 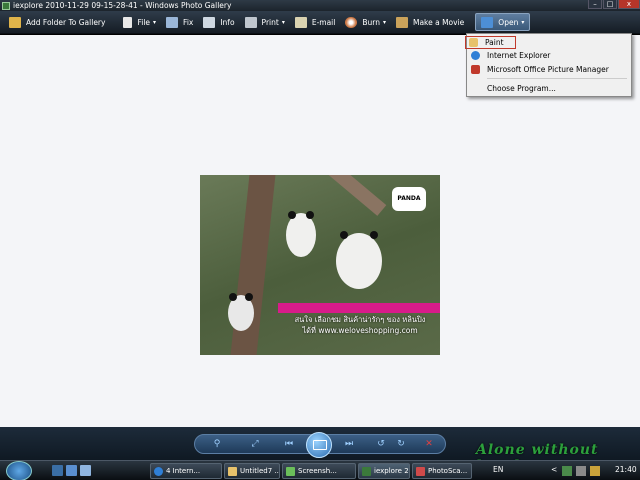 What do you see at coordinates (85, 470) in the screenshot?
I see `quick-launch-icon` at bounding box center [85, 470].